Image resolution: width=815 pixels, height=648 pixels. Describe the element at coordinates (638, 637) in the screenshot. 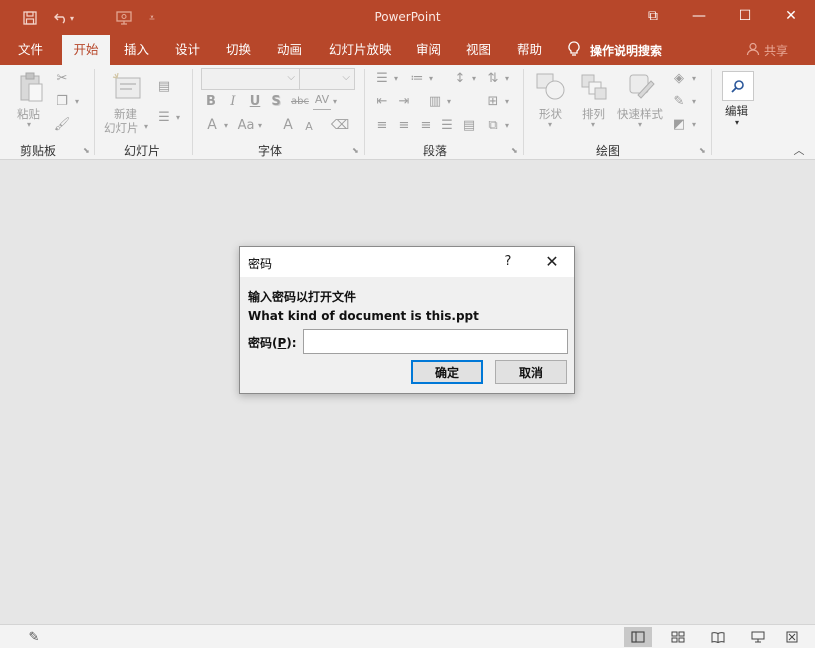

I see `normal-view-icon` at that location.